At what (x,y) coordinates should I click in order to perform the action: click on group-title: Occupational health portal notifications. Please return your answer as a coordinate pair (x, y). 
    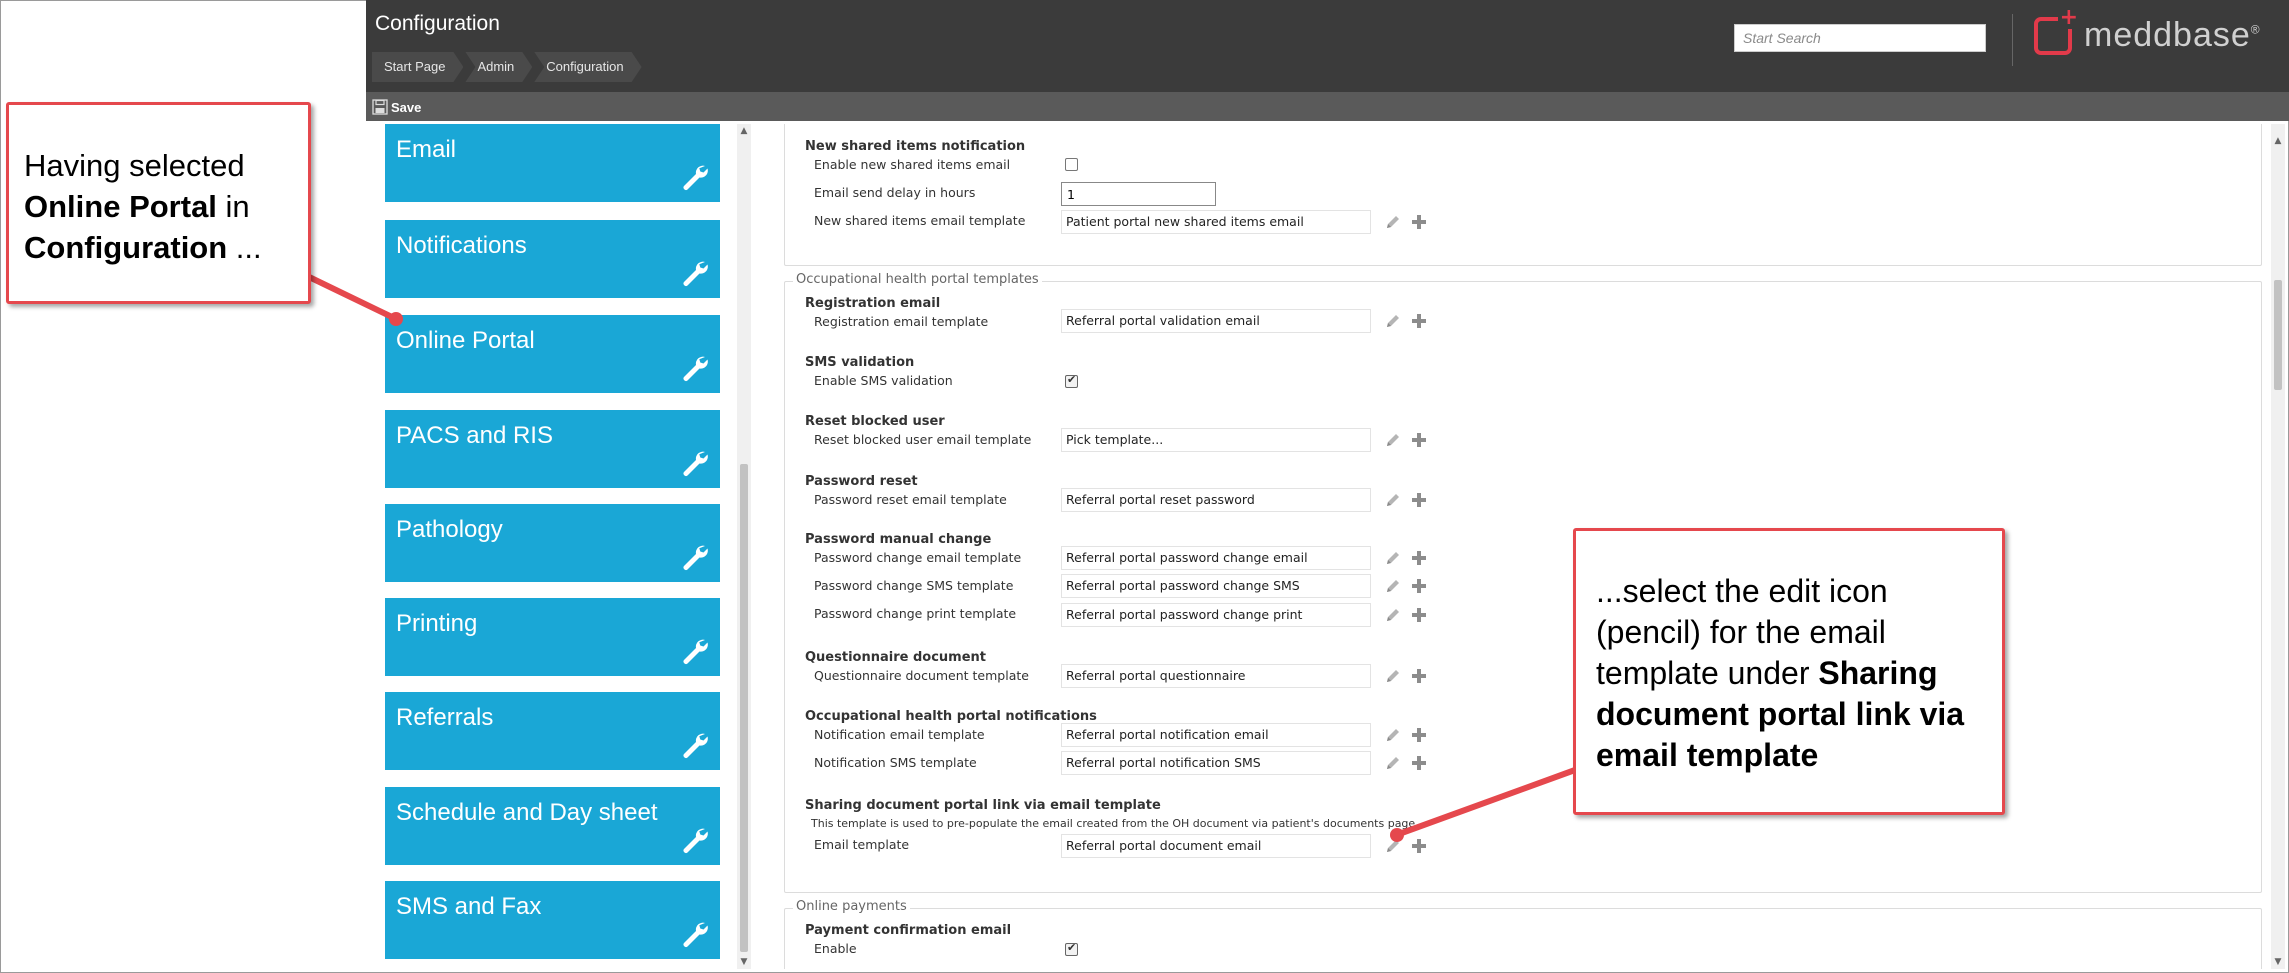
    Looking at the image, I should click on (951, 716).